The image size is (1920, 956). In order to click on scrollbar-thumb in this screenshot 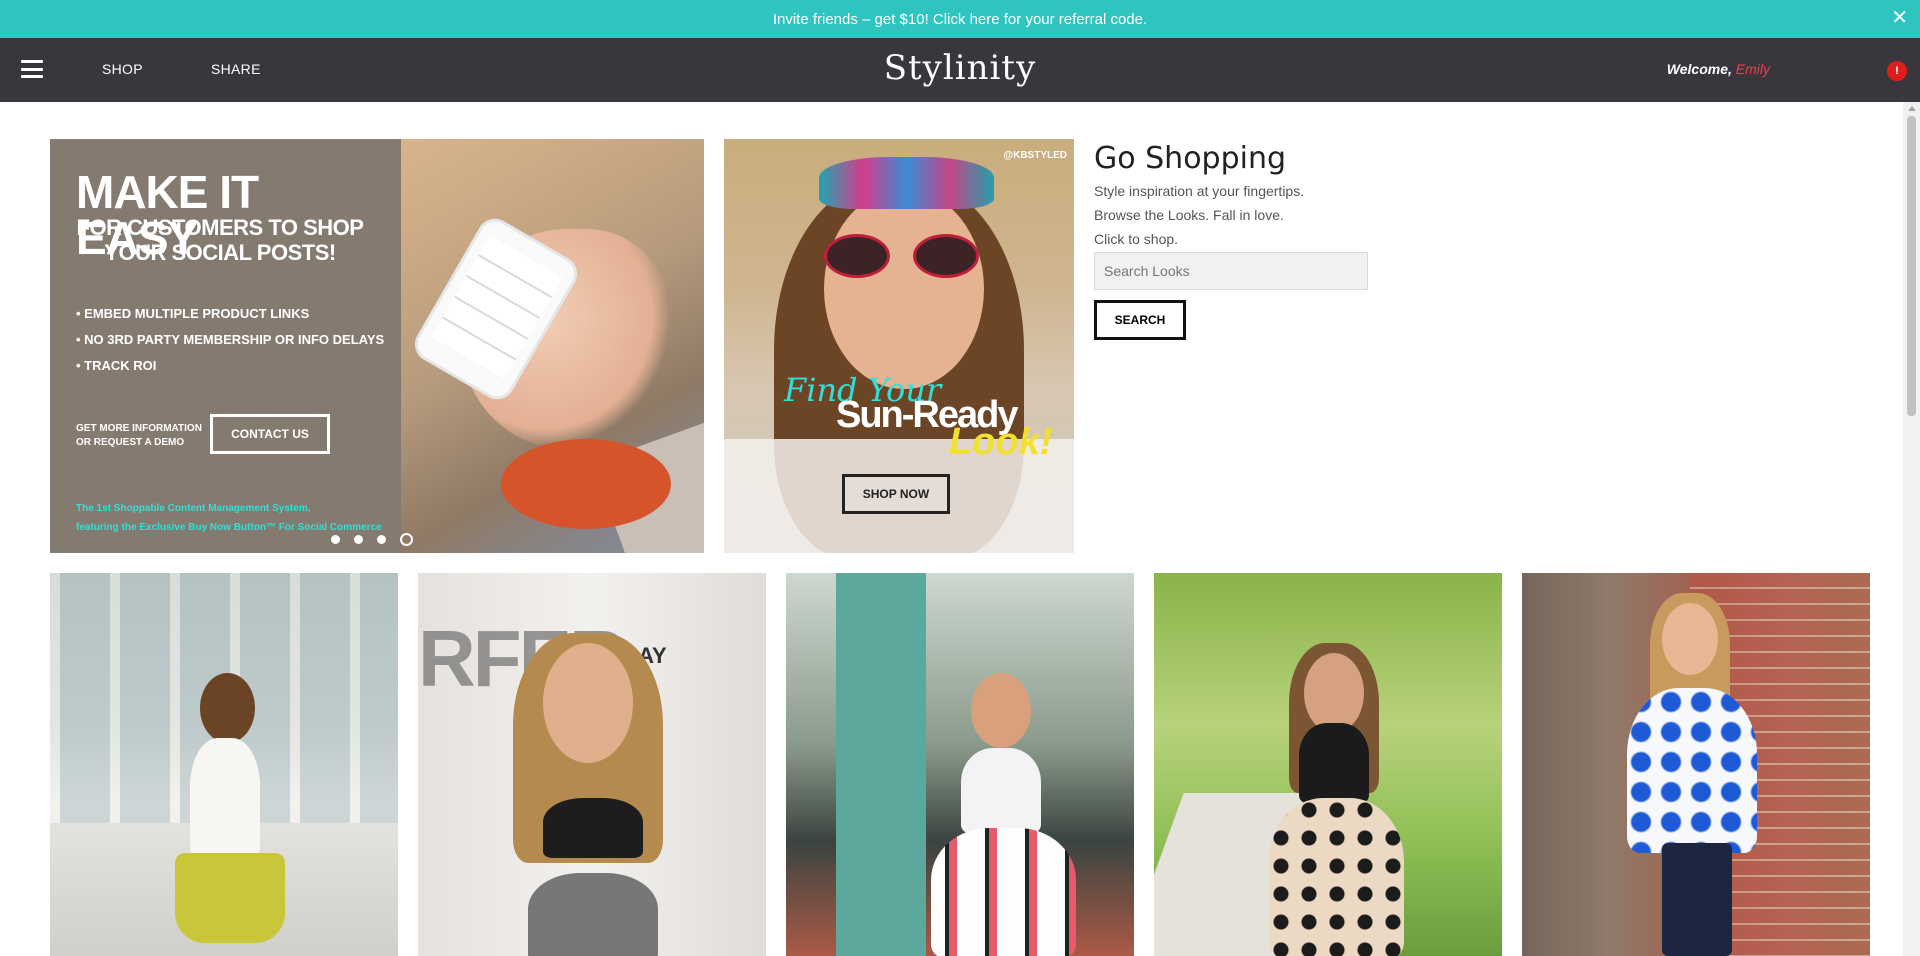, I will do `click(1911, 266)`.